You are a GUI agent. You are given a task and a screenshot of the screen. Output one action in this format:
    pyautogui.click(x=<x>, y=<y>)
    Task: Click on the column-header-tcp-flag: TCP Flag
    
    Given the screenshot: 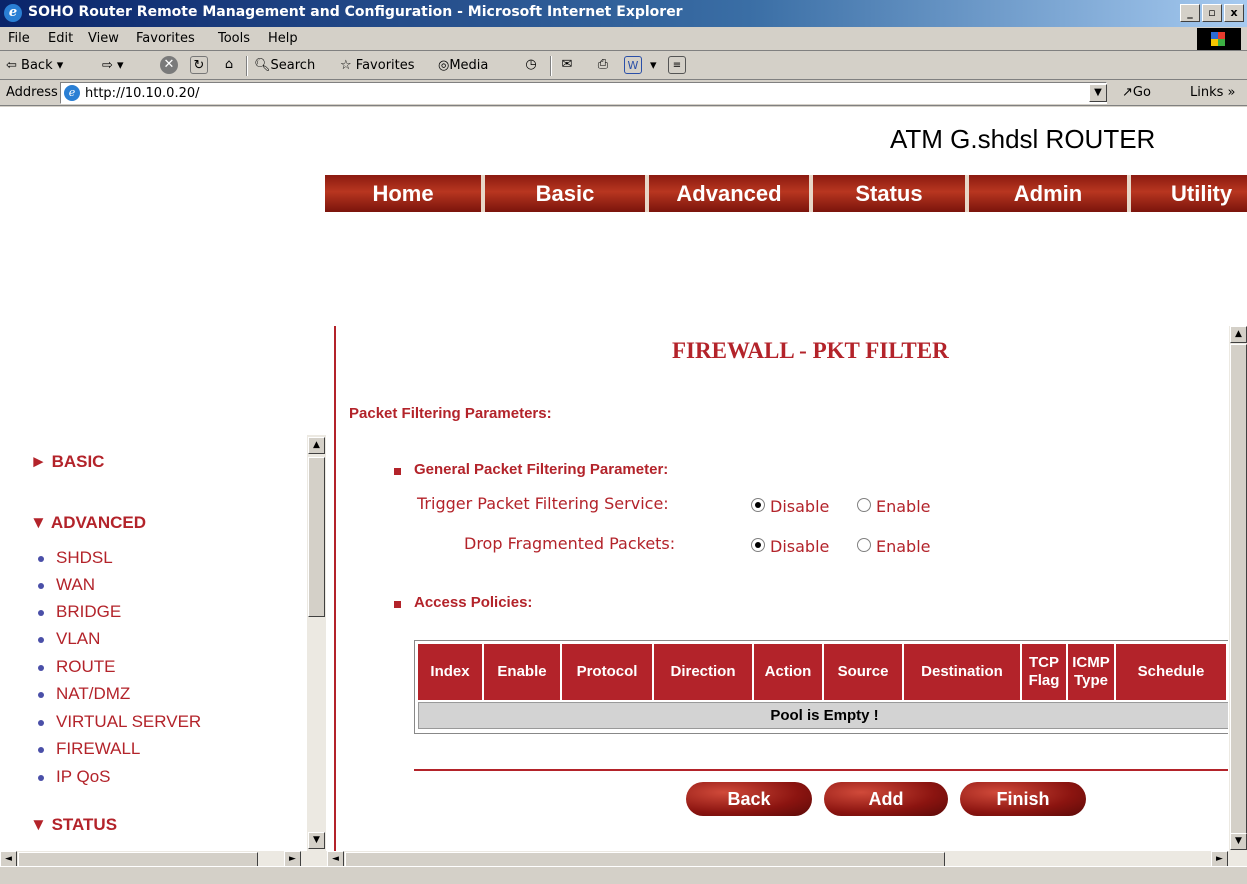 What is the action you would take?
    pyautogui.click(x=1045, y=672)
    